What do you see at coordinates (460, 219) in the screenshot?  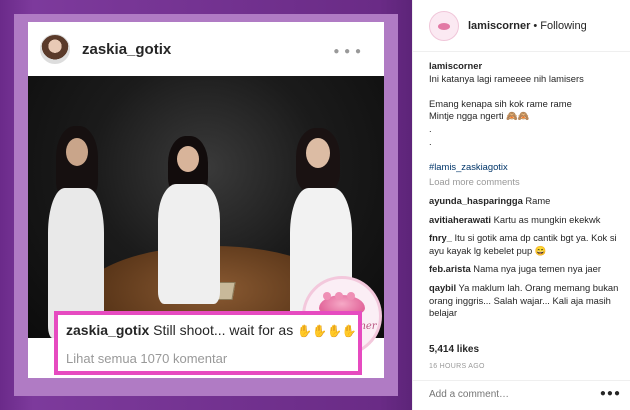 I see `comment-username-link: avitiaherawati` at bounding box center [460, 219].